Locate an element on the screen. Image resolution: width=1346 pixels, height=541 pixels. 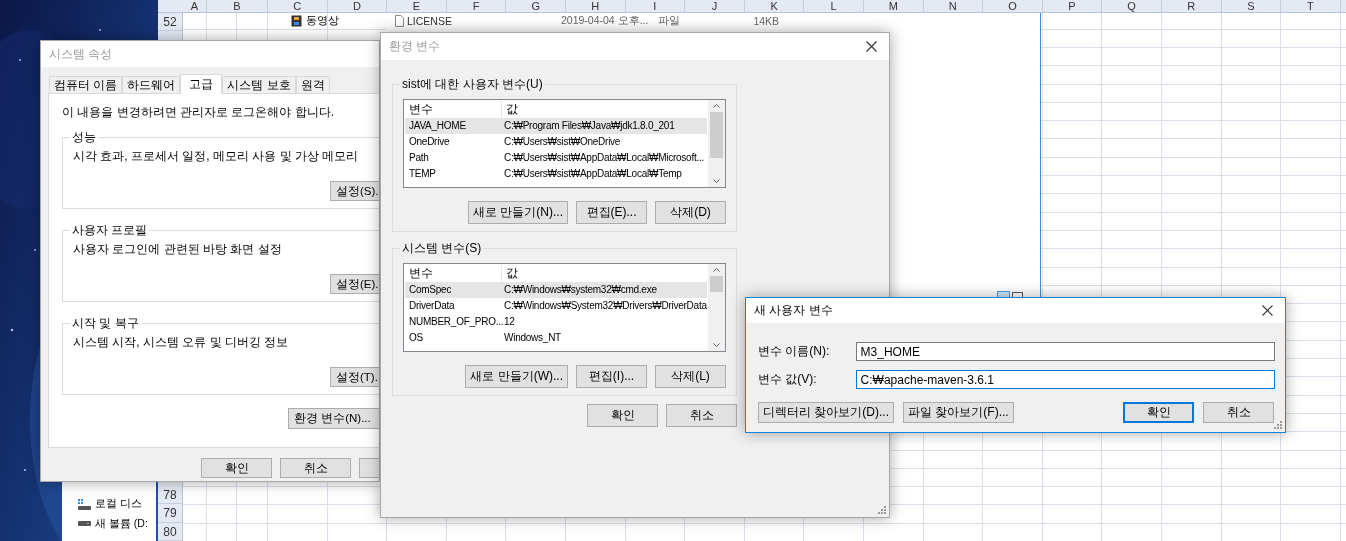
variable-name: OneDrive is located at coordinates (429, 142).